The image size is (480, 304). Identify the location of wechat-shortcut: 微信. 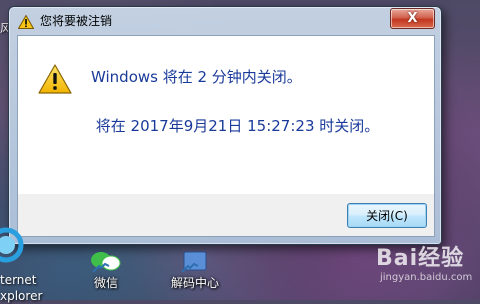
(106, 270).